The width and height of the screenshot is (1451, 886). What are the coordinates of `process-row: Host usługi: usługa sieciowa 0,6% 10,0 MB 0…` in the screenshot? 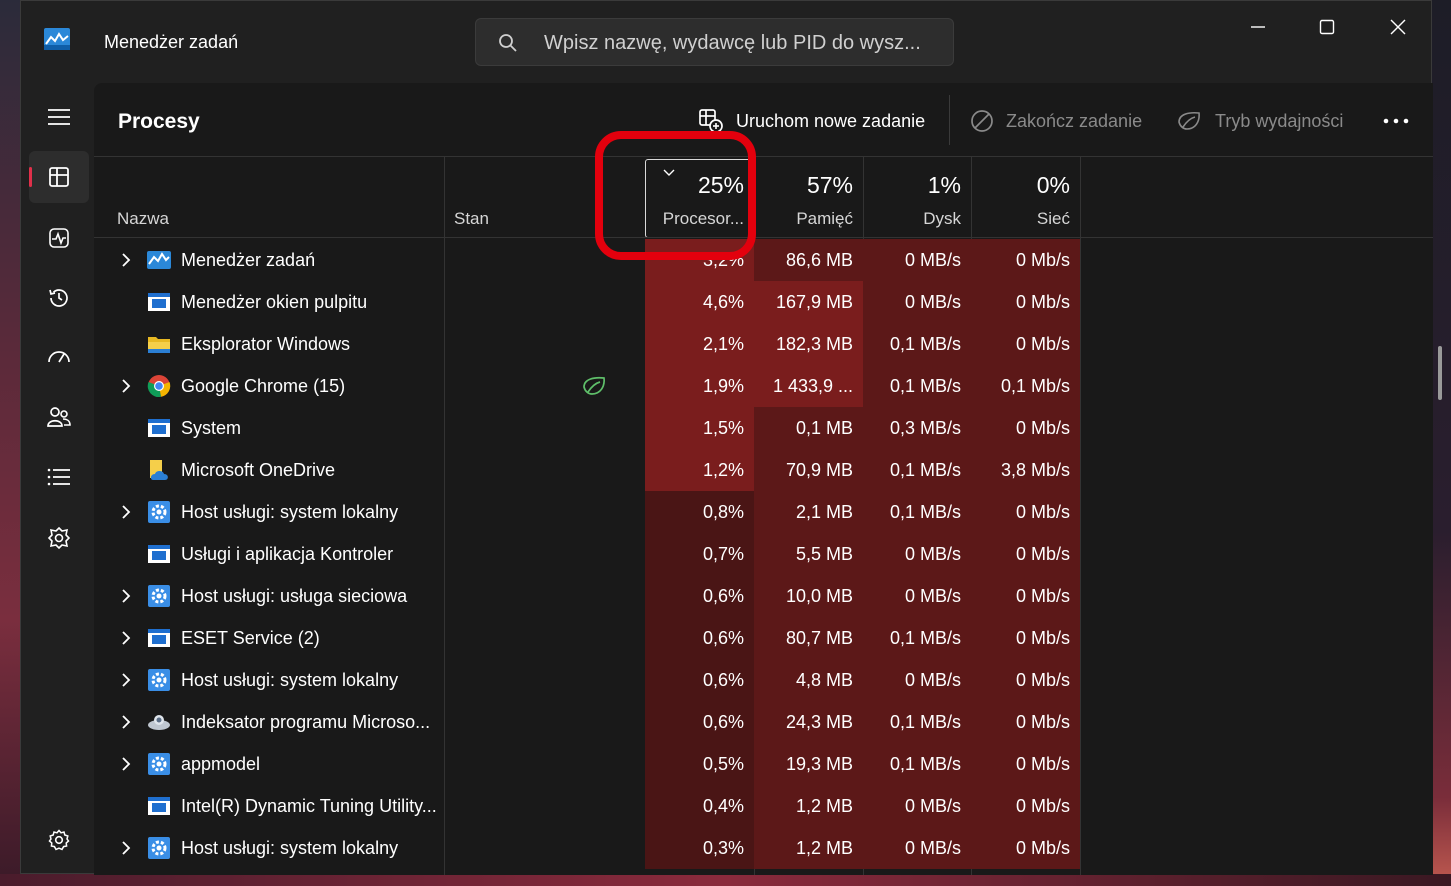 It's located at (763, 596).